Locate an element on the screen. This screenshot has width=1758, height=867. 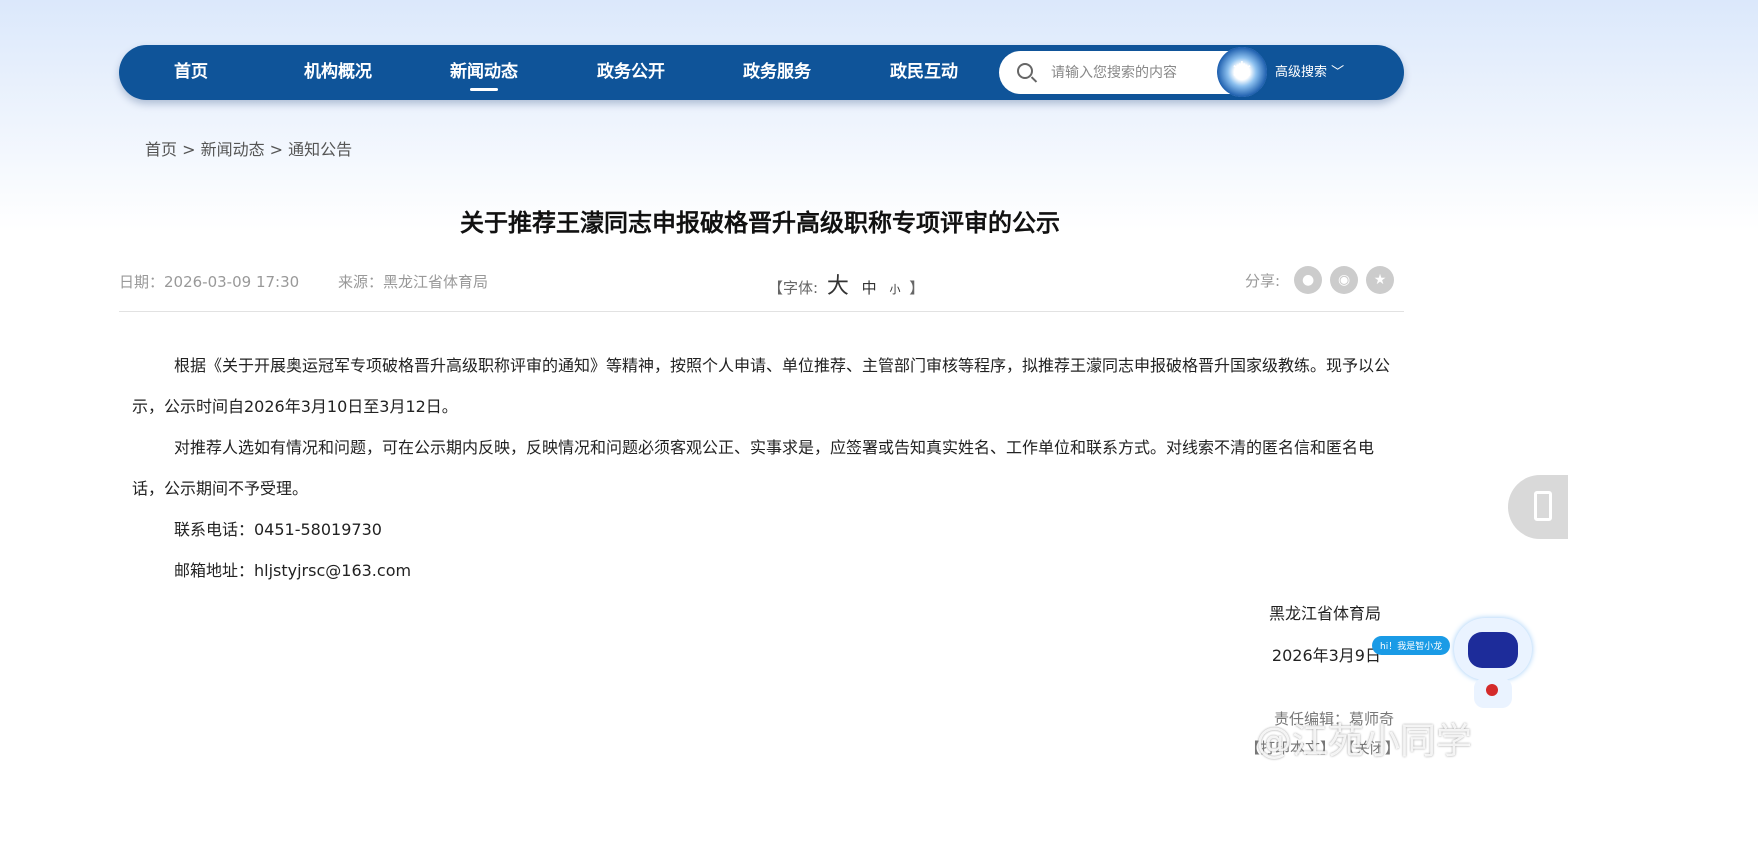
print-link: 【打印本文】 is located at coordinates (1290, 748).